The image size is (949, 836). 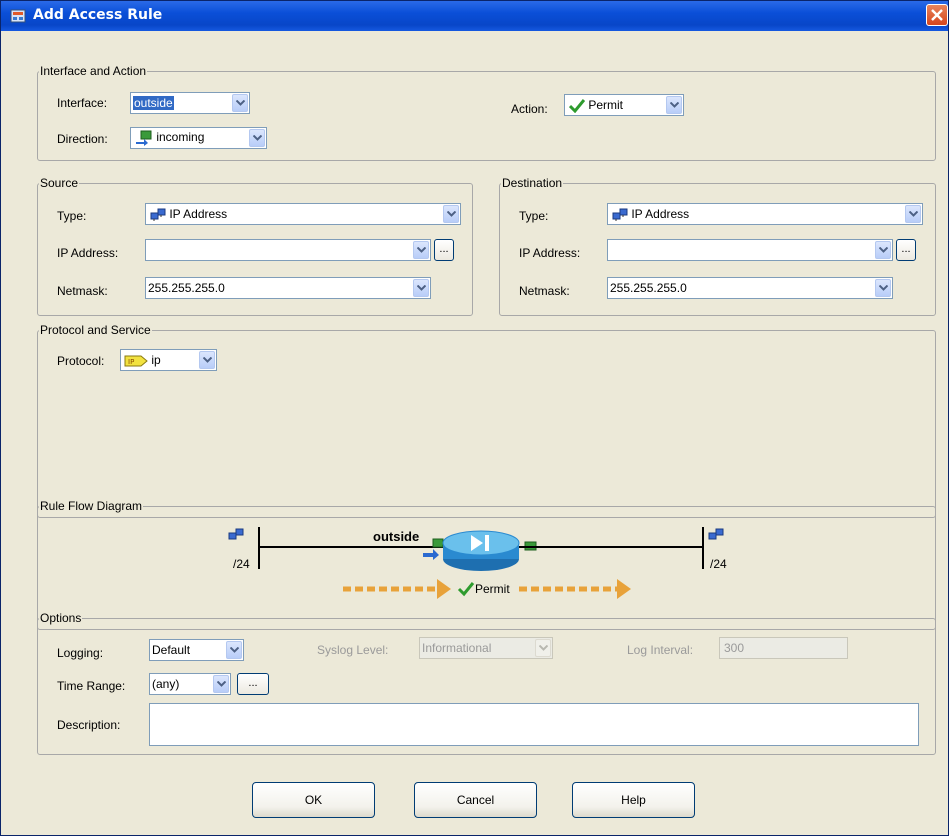 I want to click on action-select: Permit, so click(x=624, y=105).